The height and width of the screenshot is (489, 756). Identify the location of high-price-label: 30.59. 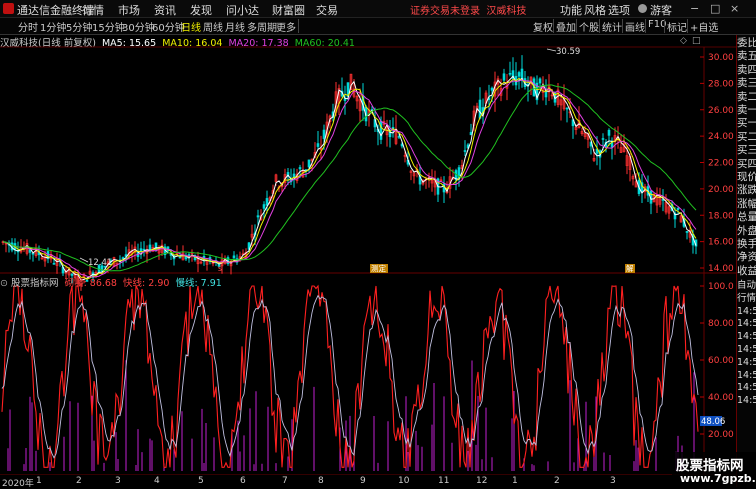
(568, 52).